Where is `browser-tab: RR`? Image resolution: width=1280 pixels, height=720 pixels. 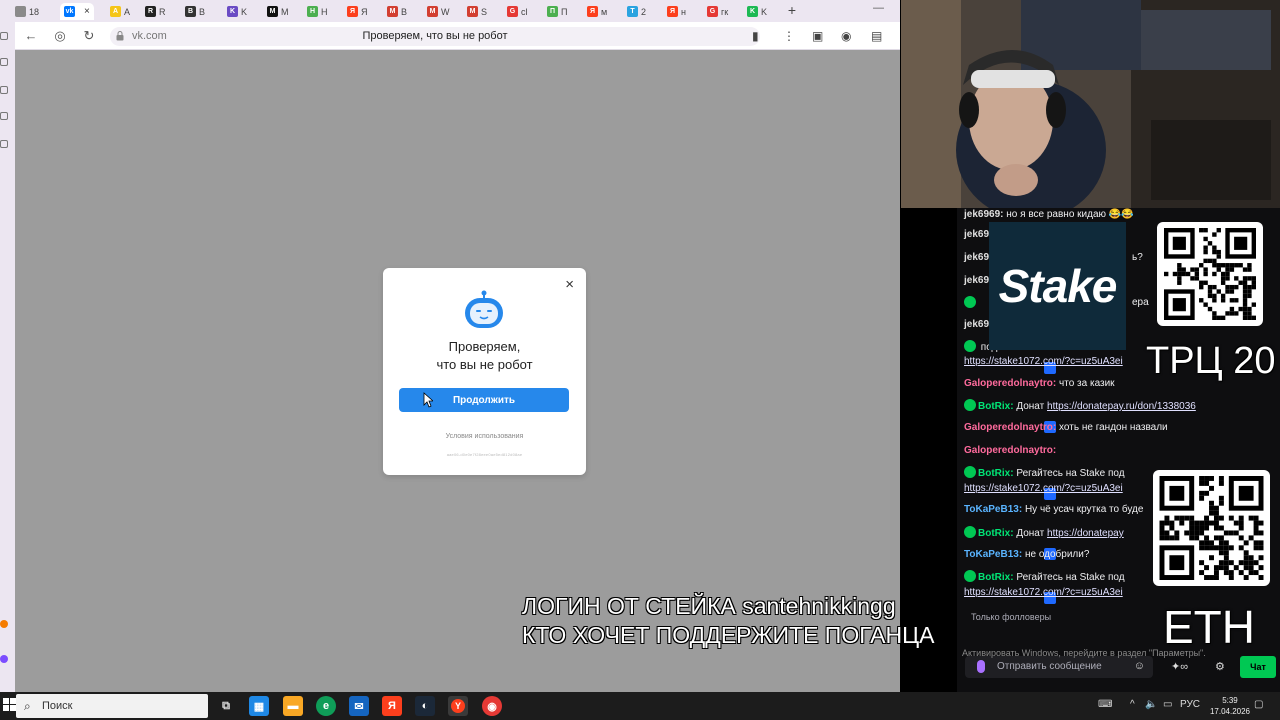 browser-tab: RR is located at coordinates (155, 11).